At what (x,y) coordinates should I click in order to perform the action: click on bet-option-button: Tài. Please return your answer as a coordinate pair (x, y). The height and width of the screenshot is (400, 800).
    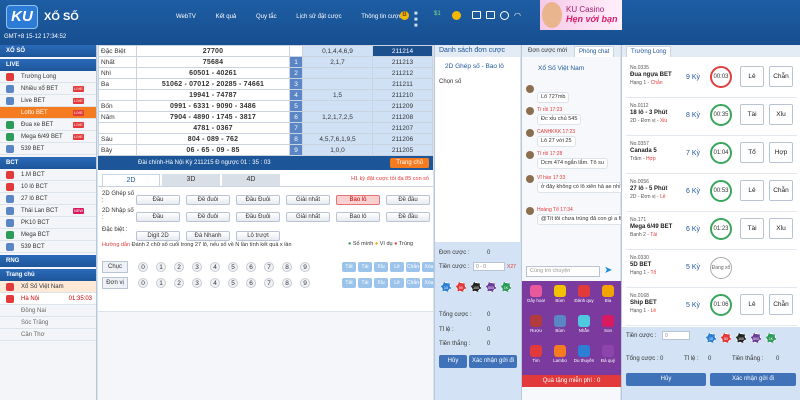
    Looking at the image, I should click on (752, 114).